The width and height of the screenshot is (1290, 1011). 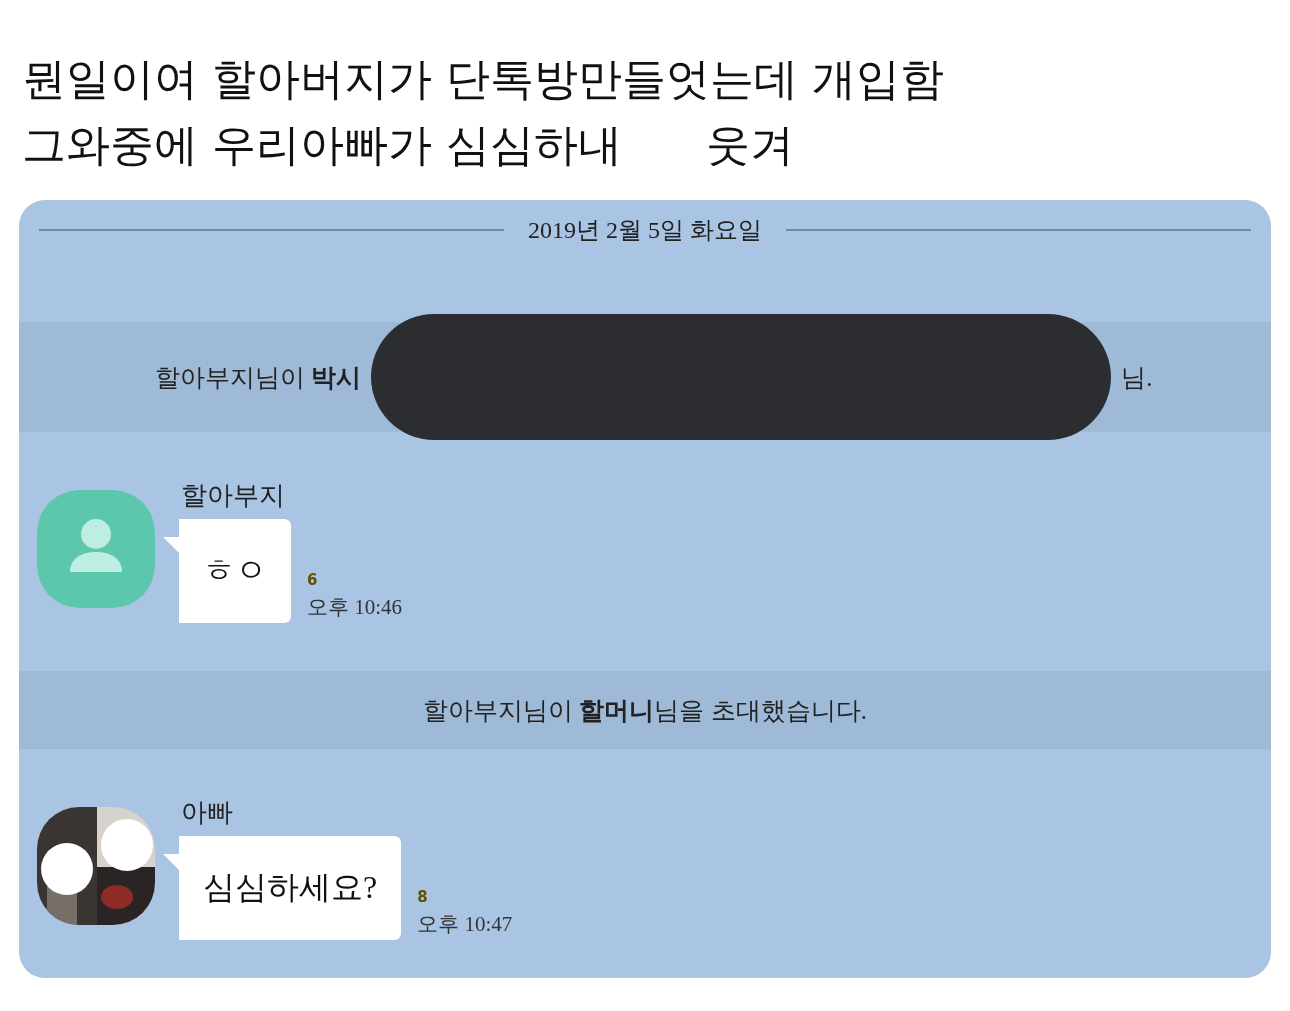 I want to click on caption-text: 그와중에 우리아빠가 심심하내 웃겨, so click(x=408, y=145).